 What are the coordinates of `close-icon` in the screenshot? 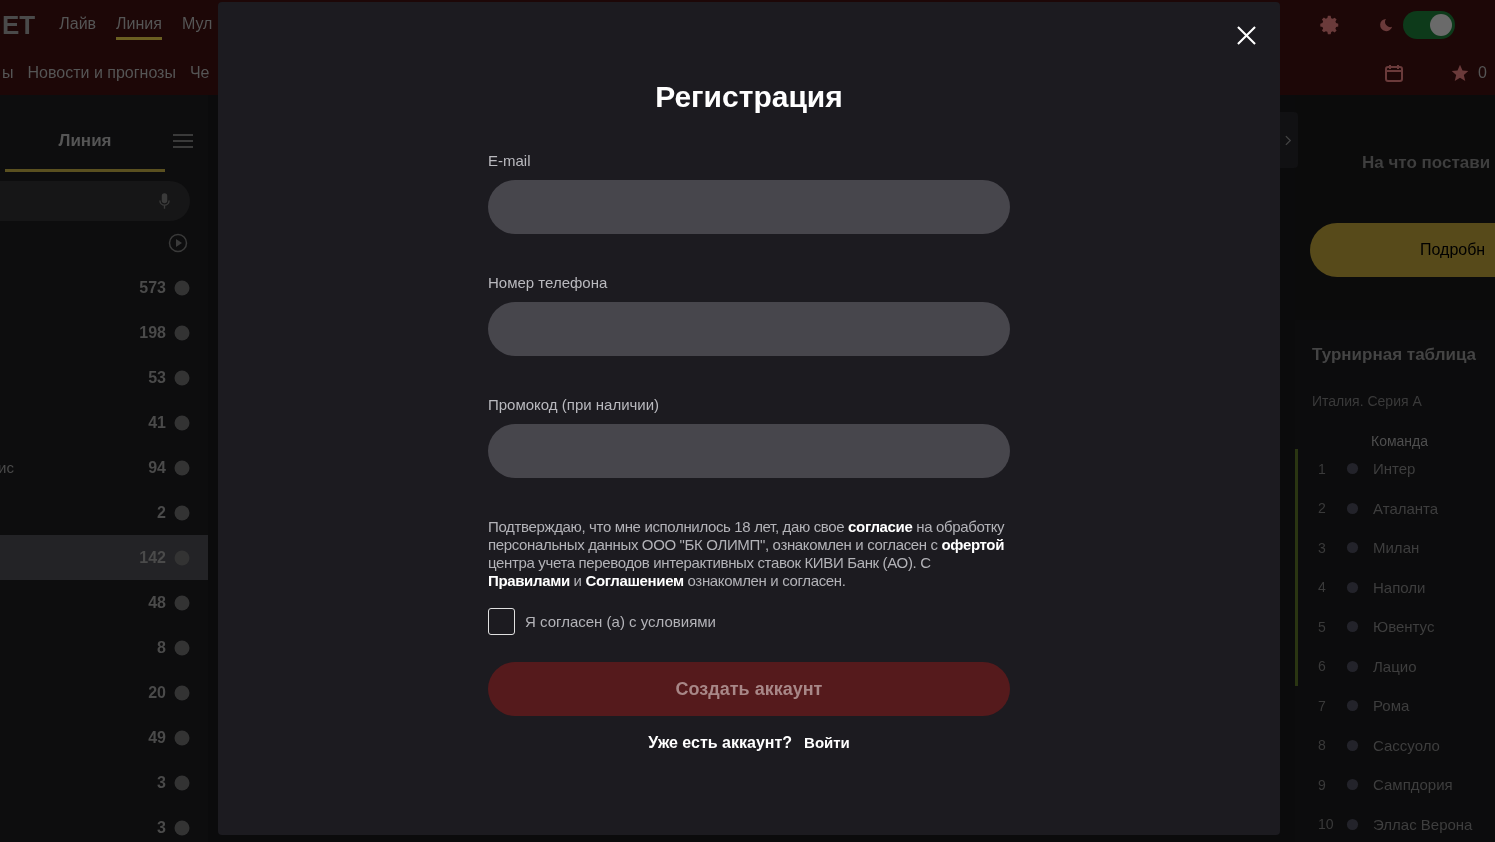 It's located at (1246, 35).